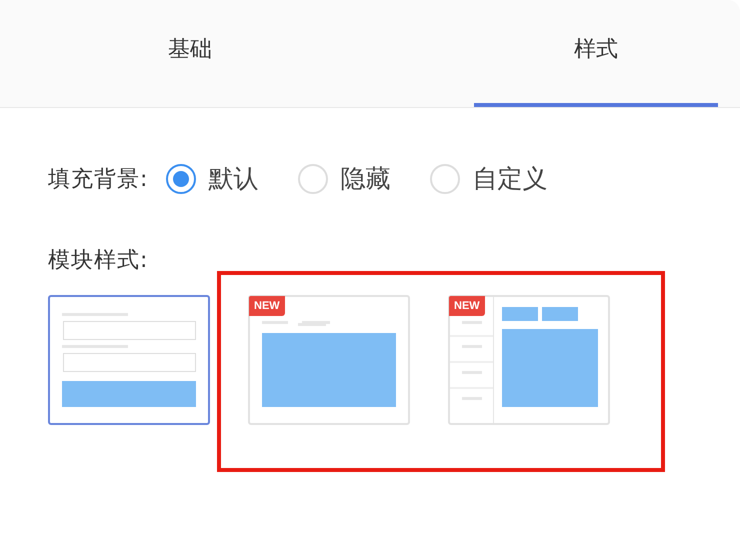 This screenshot has width=740, height=536. What do you see at coordinates (596, 53) in the screenshot?
I see `tab: 样式` at bounding box center [596, 53].